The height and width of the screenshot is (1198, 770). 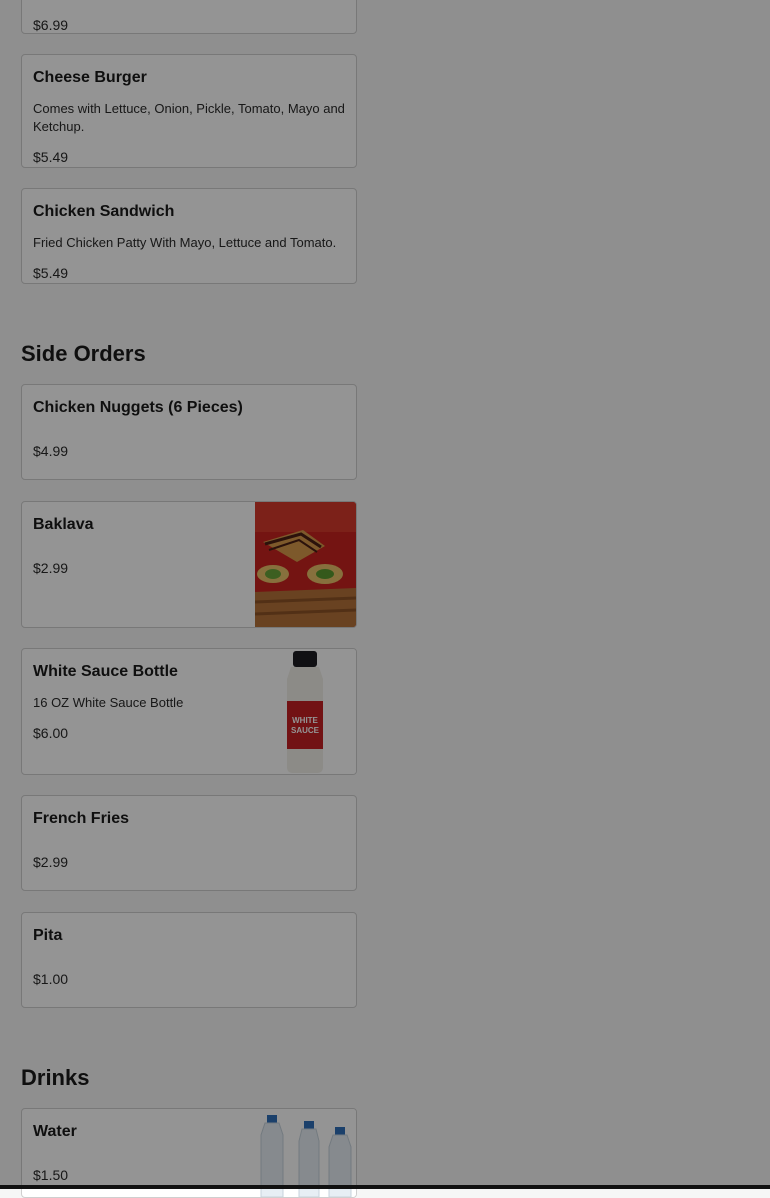 What do you see at coordinates (55, 1131) in the screenshot?
I see `item-name: Water` at bounding box center [55, 1131].